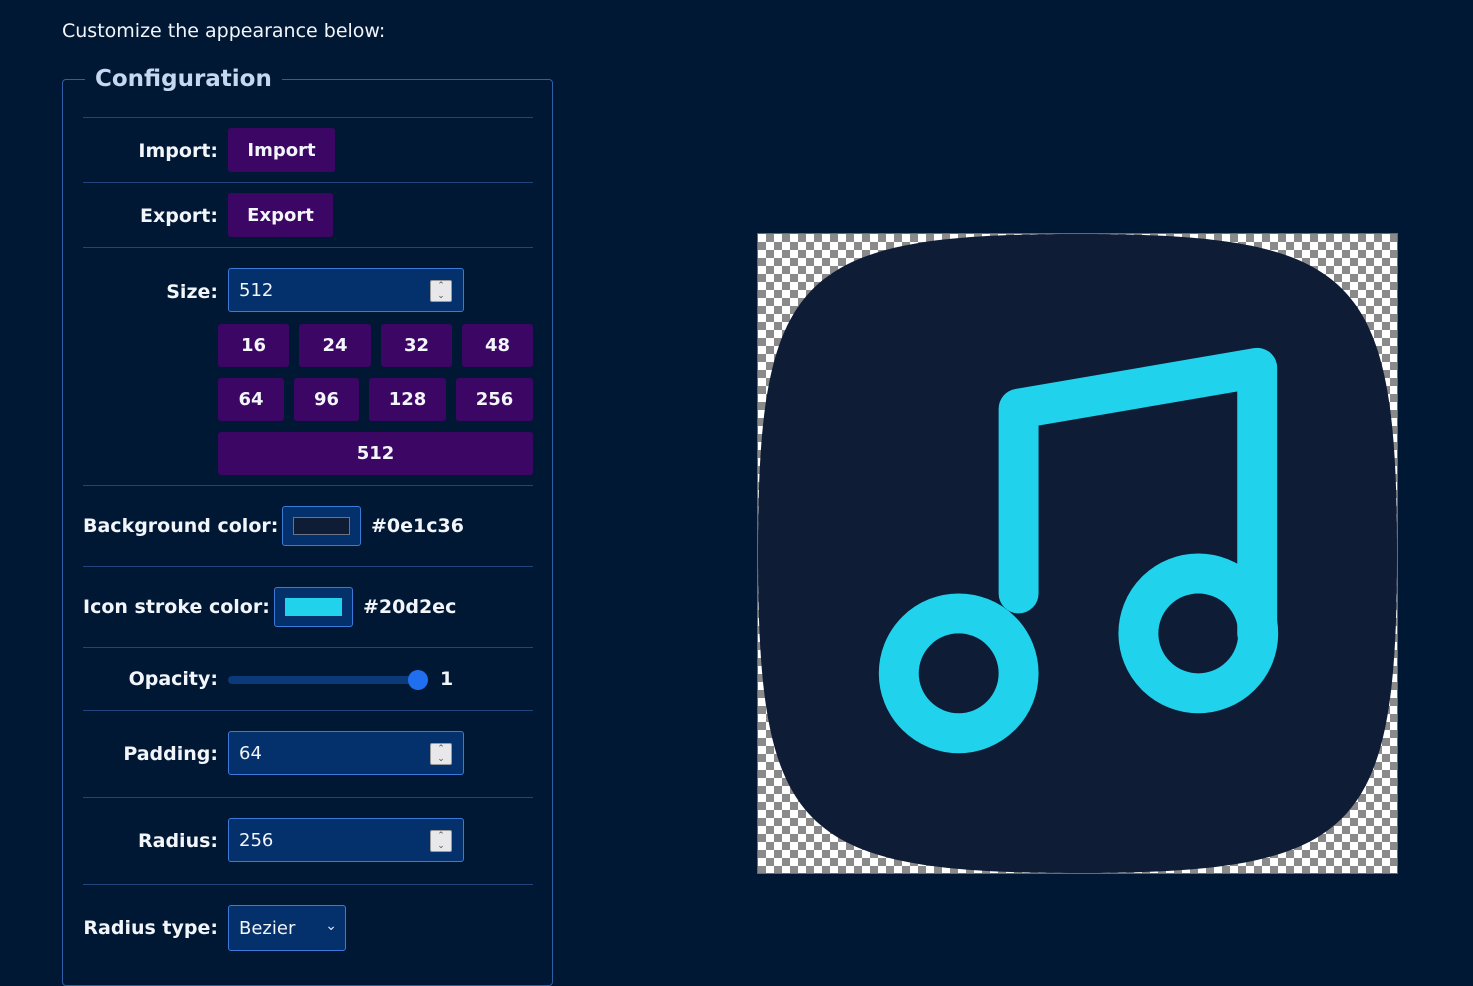  I want to click on background-color-swatch, so click(321, 526).